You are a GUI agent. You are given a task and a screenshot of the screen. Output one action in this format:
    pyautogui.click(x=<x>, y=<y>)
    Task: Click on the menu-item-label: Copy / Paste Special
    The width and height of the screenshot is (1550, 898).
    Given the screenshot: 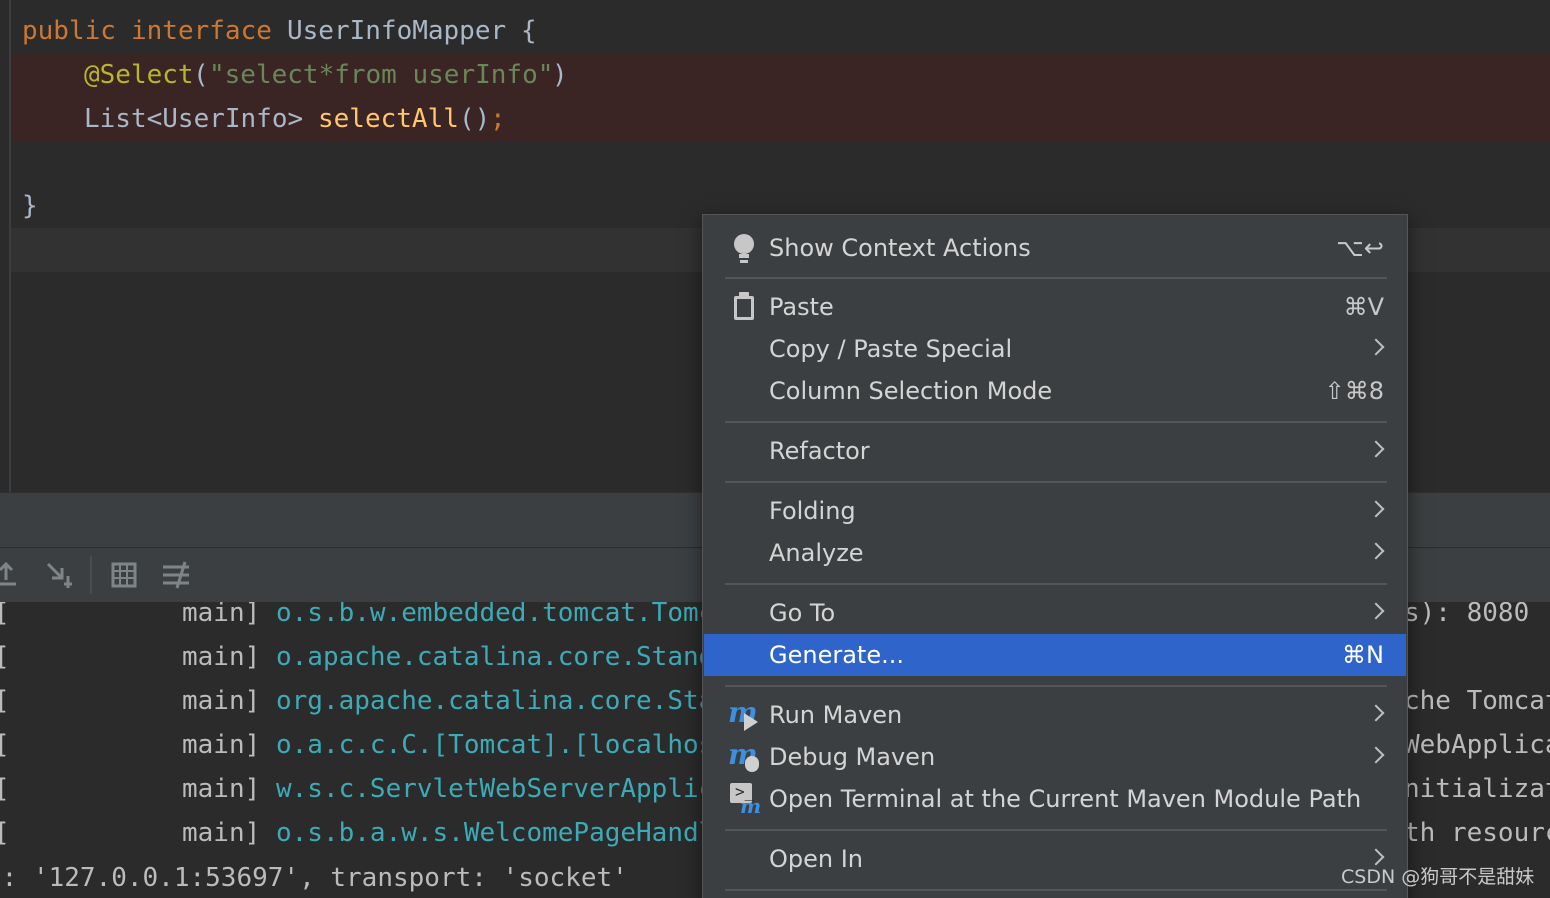 What is the action you would take?
    pyautogui.click(x=891, y=349)
    